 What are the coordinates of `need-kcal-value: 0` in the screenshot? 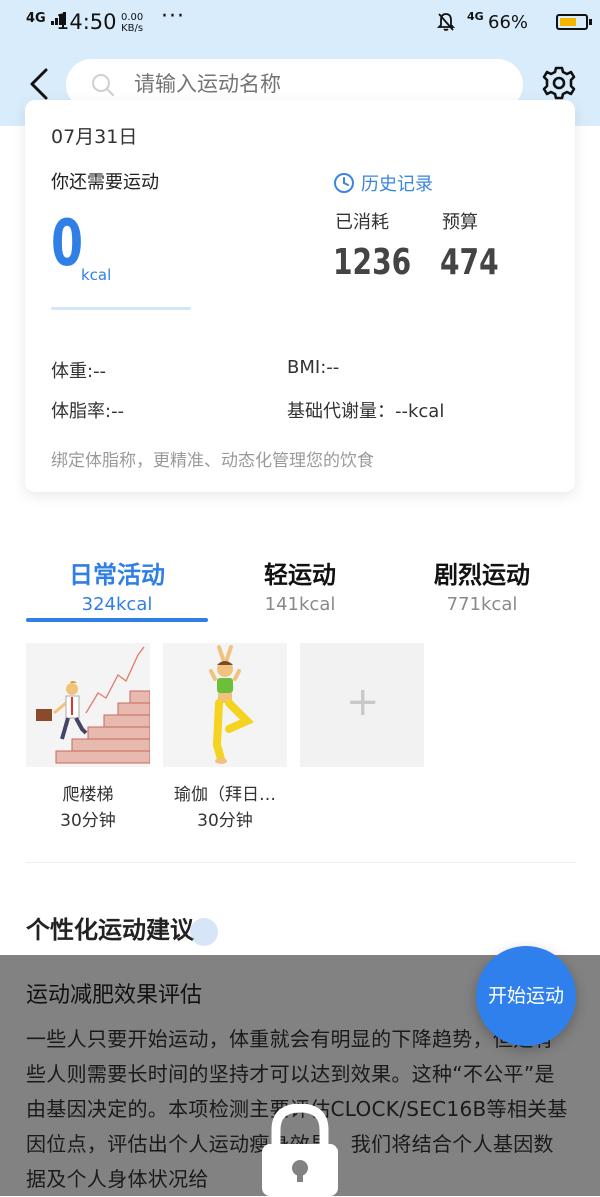 It's located at (67, 244).